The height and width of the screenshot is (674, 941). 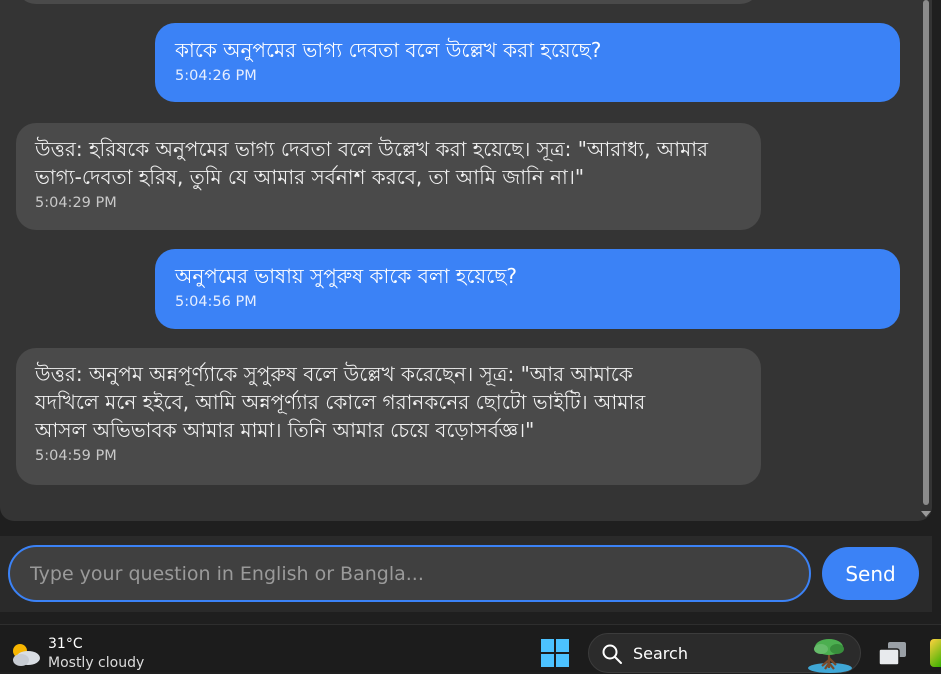 I want to click on magnifier-icon, so click(x=612, y=654).